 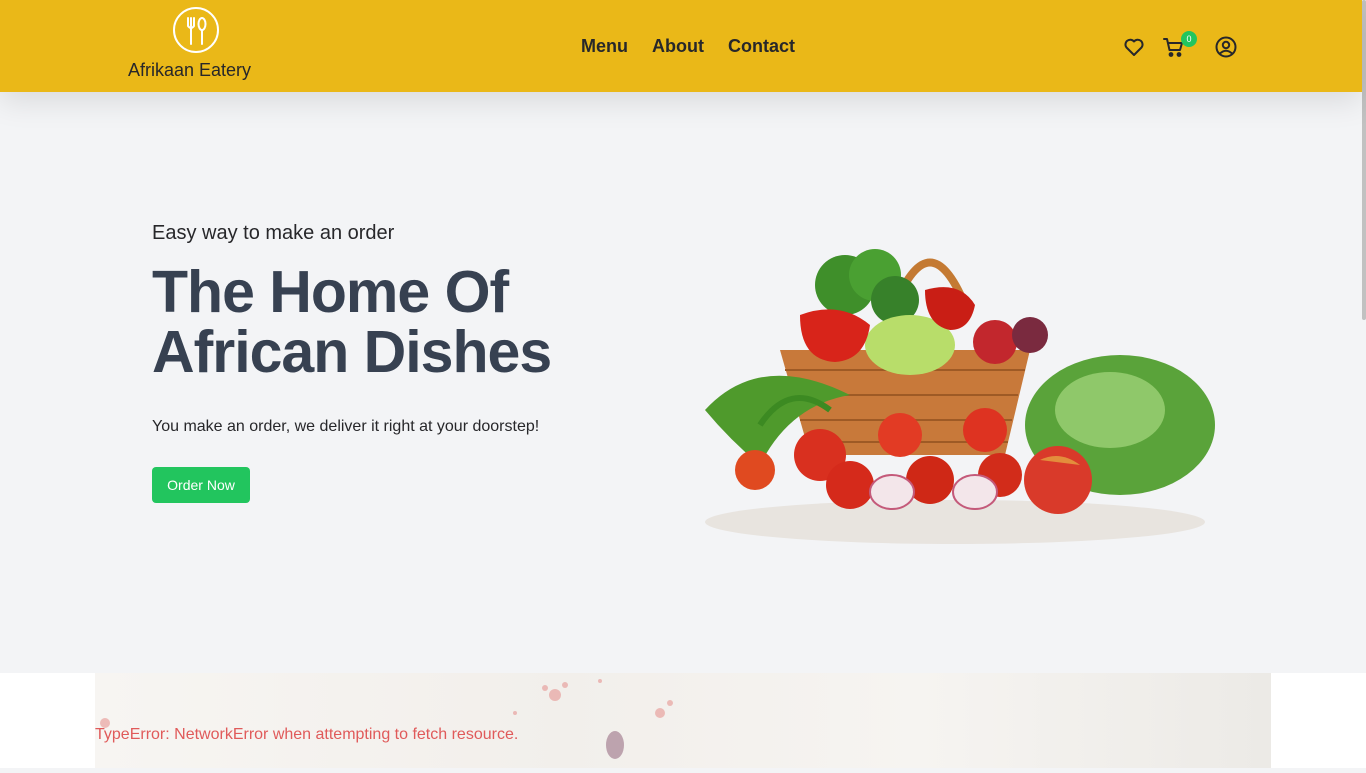 I want to click on hero-title-line2: African Dishes, so click(x=352, y=352).